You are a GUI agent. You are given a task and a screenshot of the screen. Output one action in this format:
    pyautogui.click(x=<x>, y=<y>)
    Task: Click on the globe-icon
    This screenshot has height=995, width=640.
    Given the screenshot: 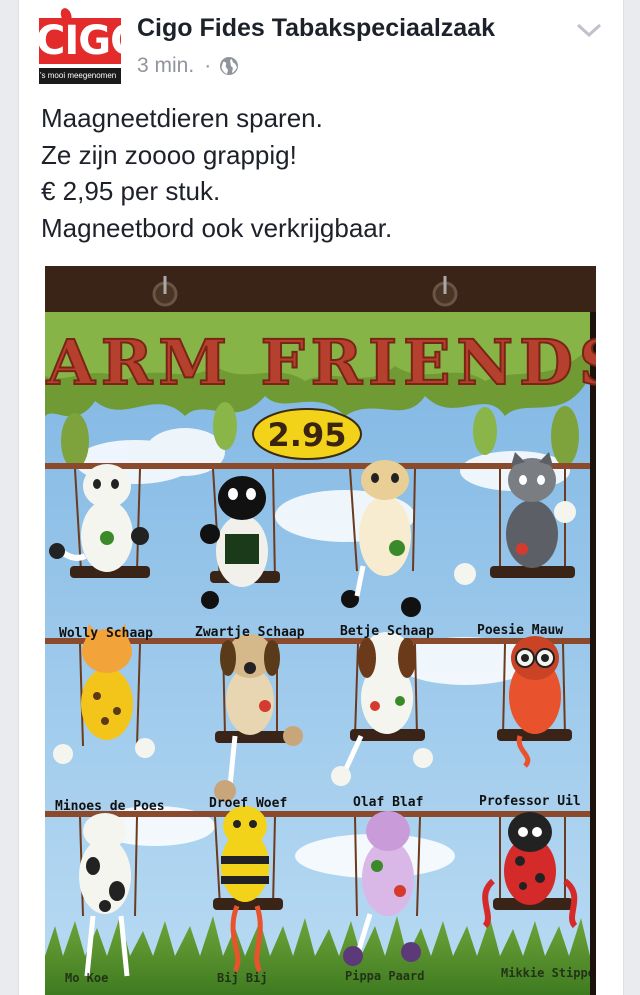 What is the action you would take?
    pyautogui.click(x=229, y=66)
    